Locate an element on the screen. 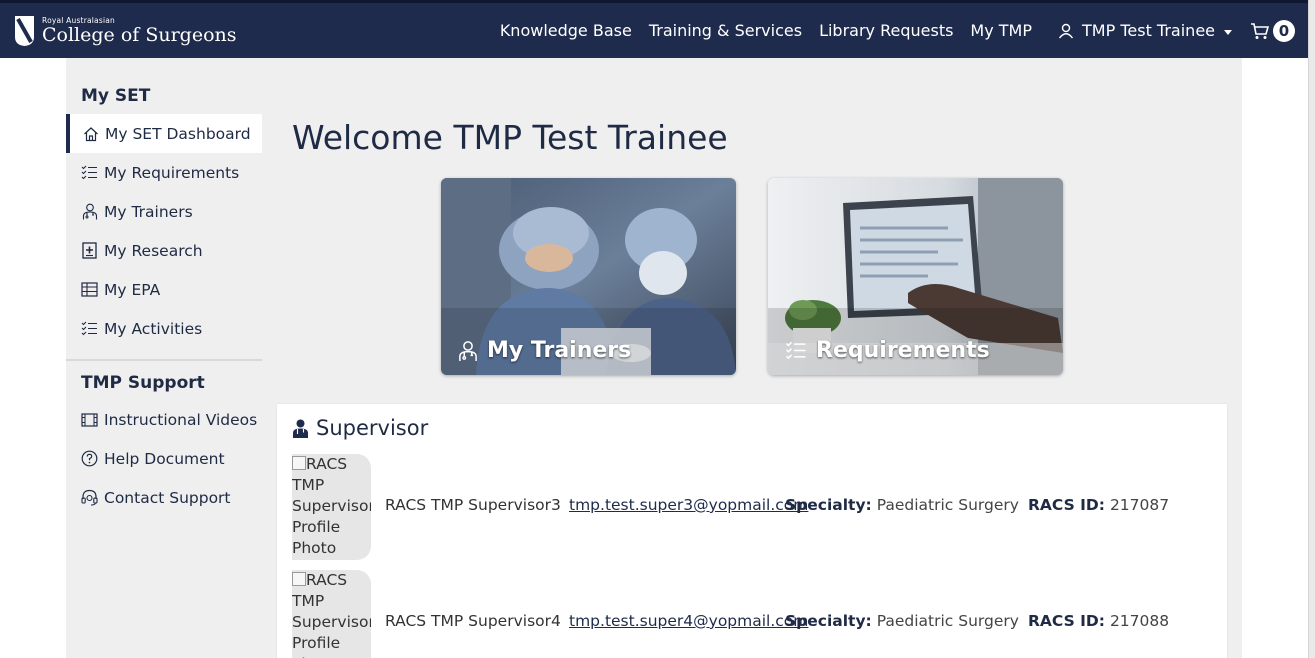  supervisor-title: Supervisor is located at coordinates (372, 428).